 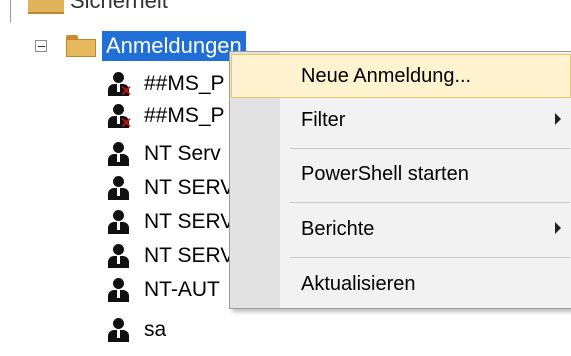 I want to click on menu-item-label: Aktualisieren, so click(x=358, y=284).